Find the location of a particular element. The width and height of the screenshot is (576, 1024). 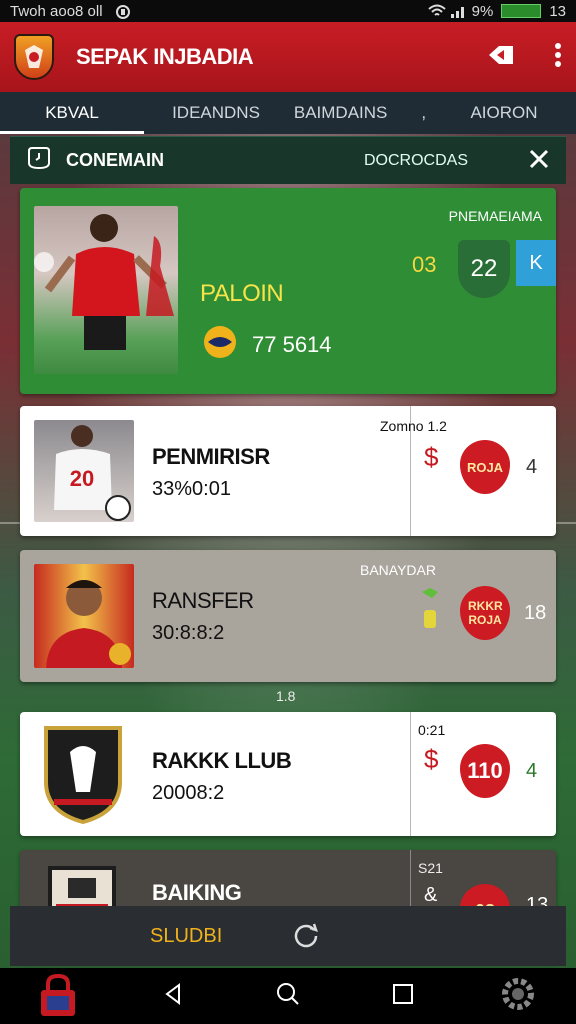

row-badge-text: RKKR ROJA is located at coordinates (485, 613).